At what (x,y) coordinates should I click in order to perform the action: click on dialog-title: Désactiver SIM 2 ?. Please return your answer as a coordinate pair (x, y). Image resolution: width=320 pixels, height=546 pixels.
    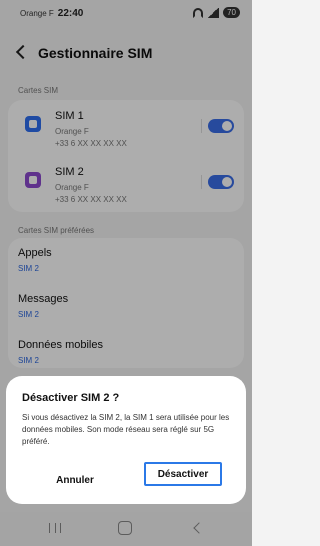
    Looking at the image, I should click on (71, 398).